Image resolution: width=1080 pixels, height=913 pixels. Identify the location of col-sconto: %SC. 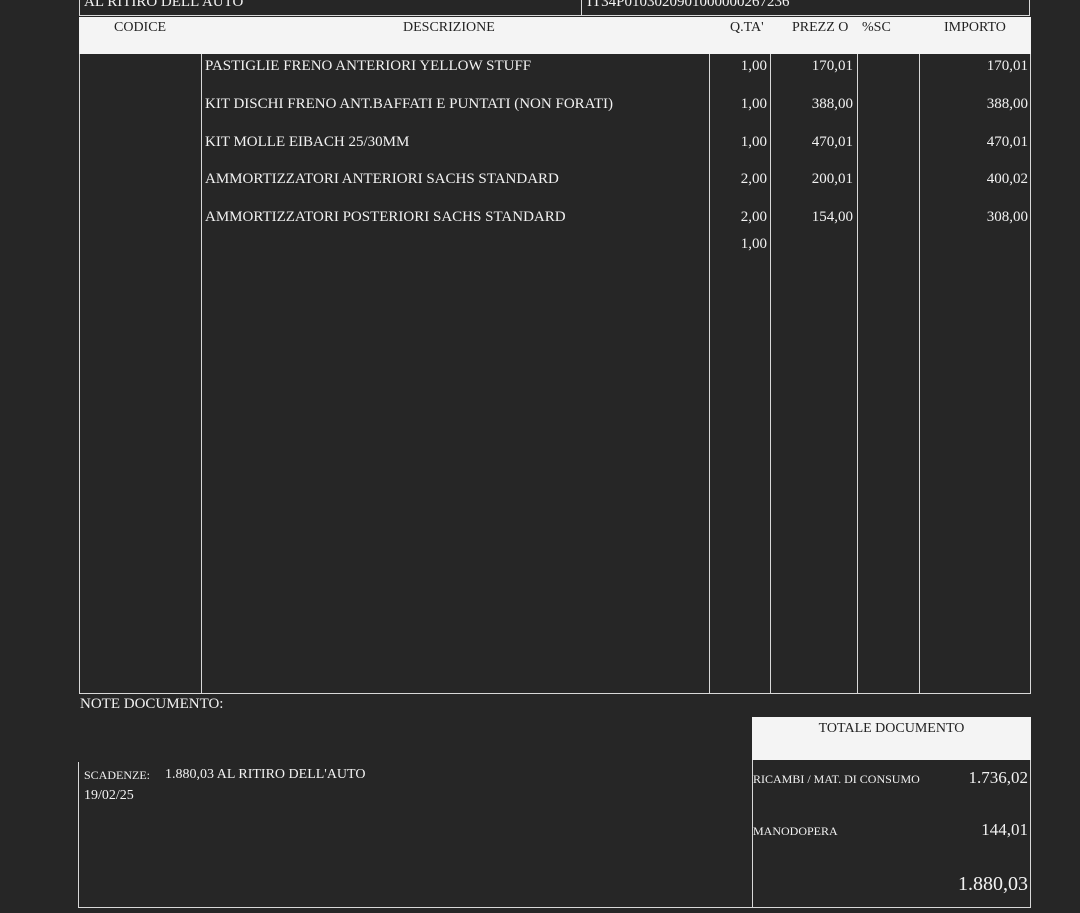
(876, 27).